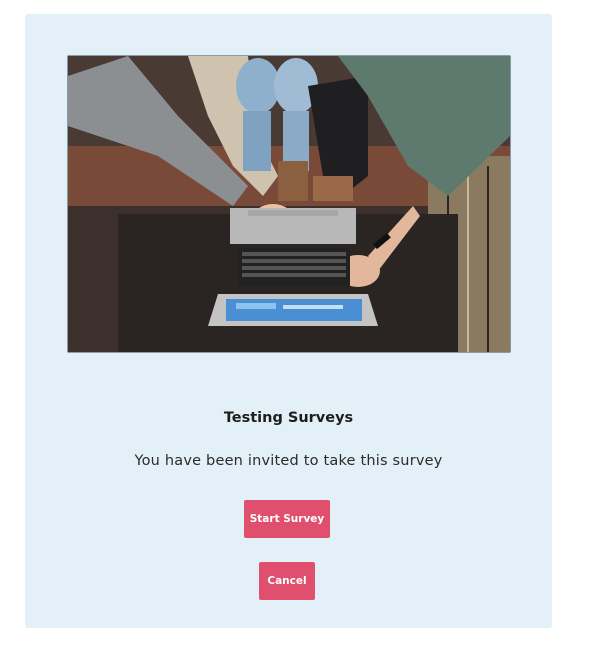 This screenshot has height=655, width=611. I want to click on survey-title: Testing Surveys, so click(288, 418).